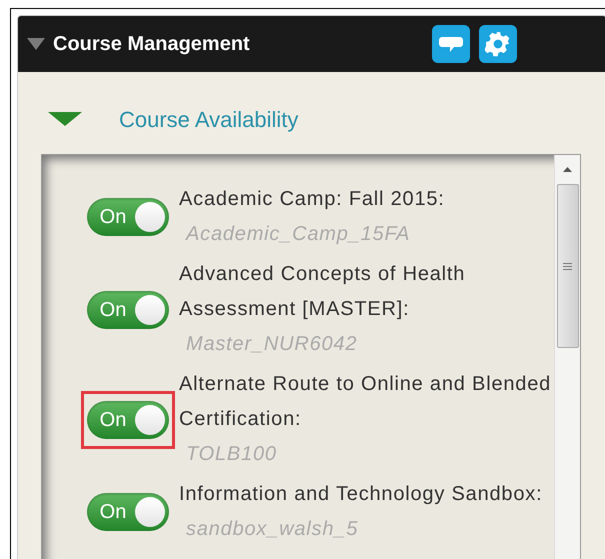  I want to click on scroll-up-icon, so click(567, 169).